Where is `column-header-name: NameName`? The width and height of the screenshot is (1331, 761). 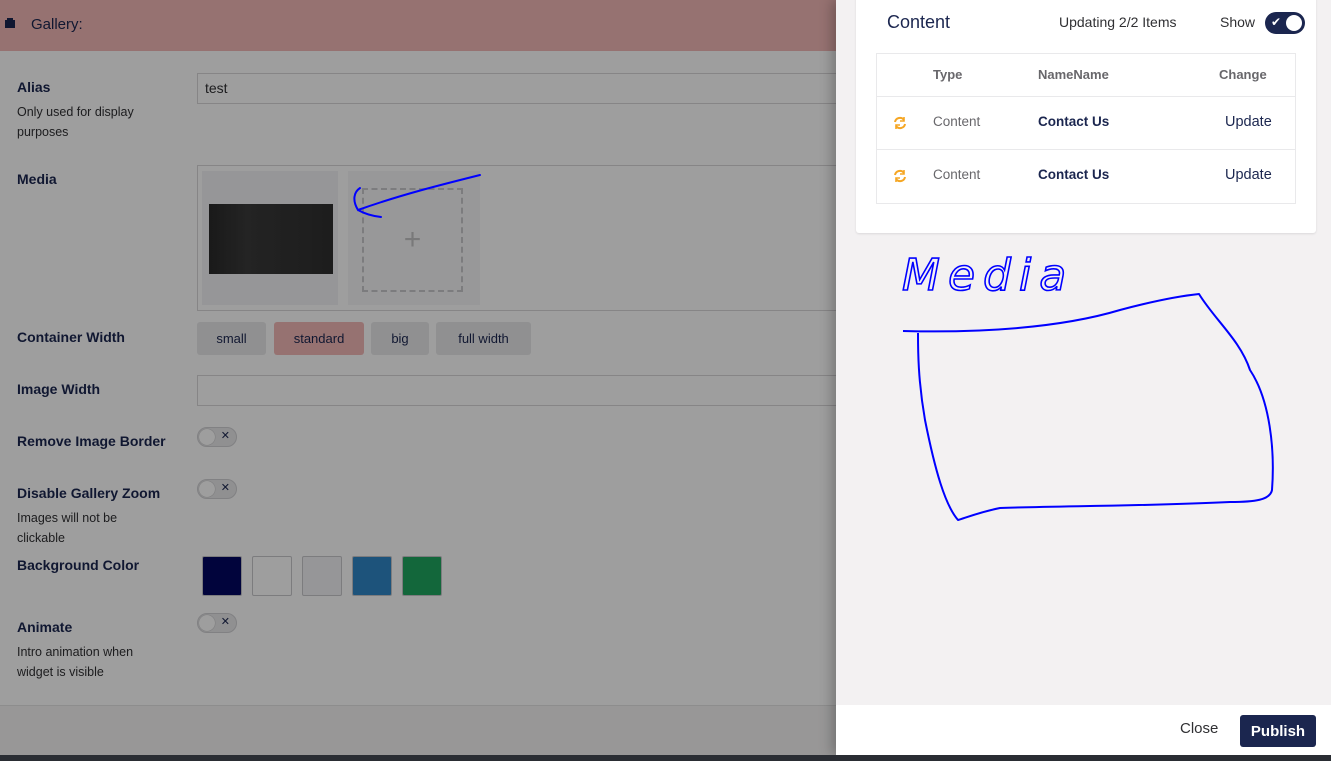
column-header-name: NameName is located at coordinates (1073, 74).